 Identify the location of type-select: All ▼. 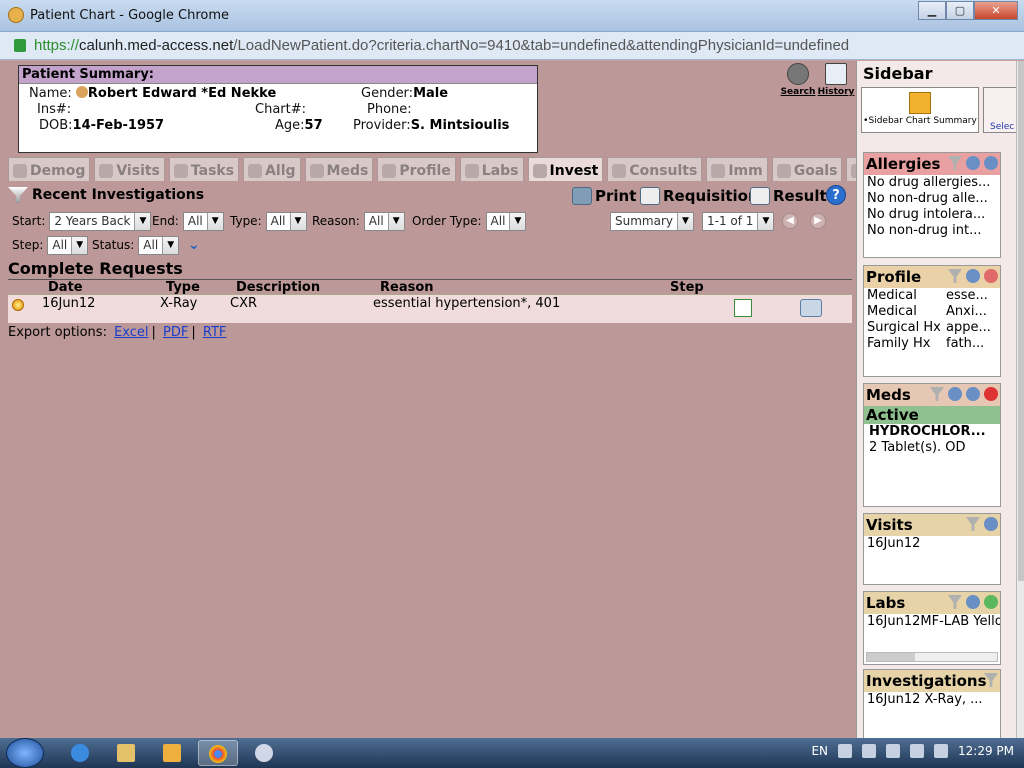
(286, 221).